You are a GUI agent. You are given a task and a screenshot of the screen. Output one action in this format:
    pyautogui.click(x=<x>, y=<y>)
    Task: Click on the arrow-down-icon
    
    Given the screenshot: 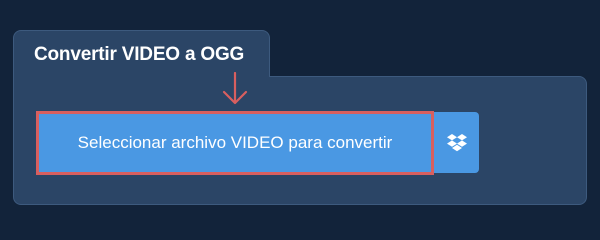 What is the action you would take?
    pyautogui.click(x=235, y=88)
    